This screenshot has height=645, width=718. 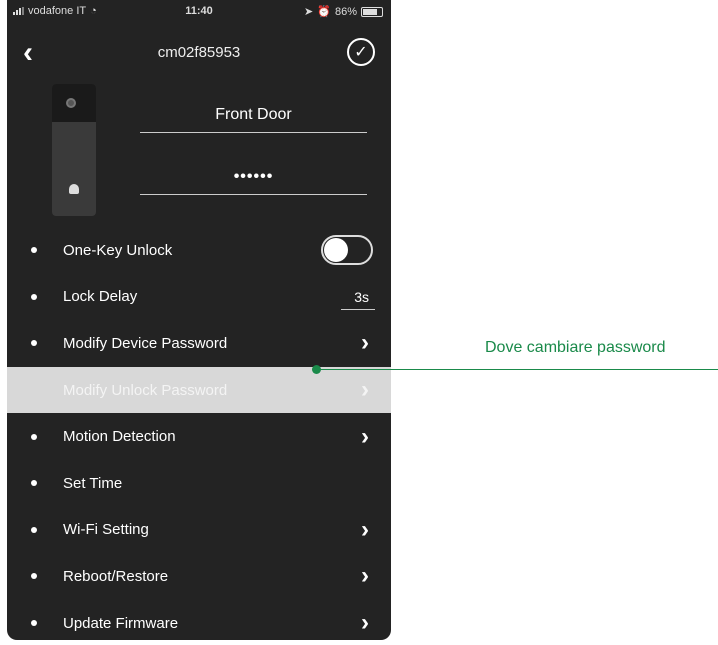 I want to click on lock-delay-value: 3s, so click(x=361, y=297).